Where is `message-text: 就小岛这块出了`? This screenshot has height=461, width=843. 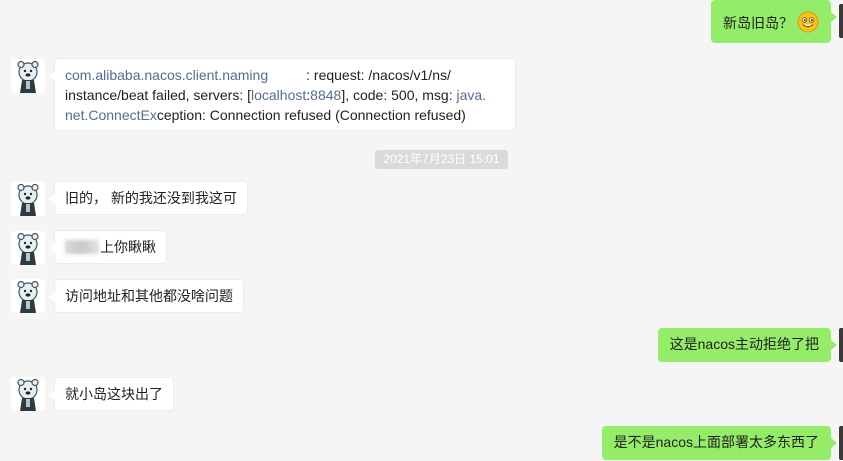 message-text: 就小岛这块出了 is located at coordinates (114, 394).